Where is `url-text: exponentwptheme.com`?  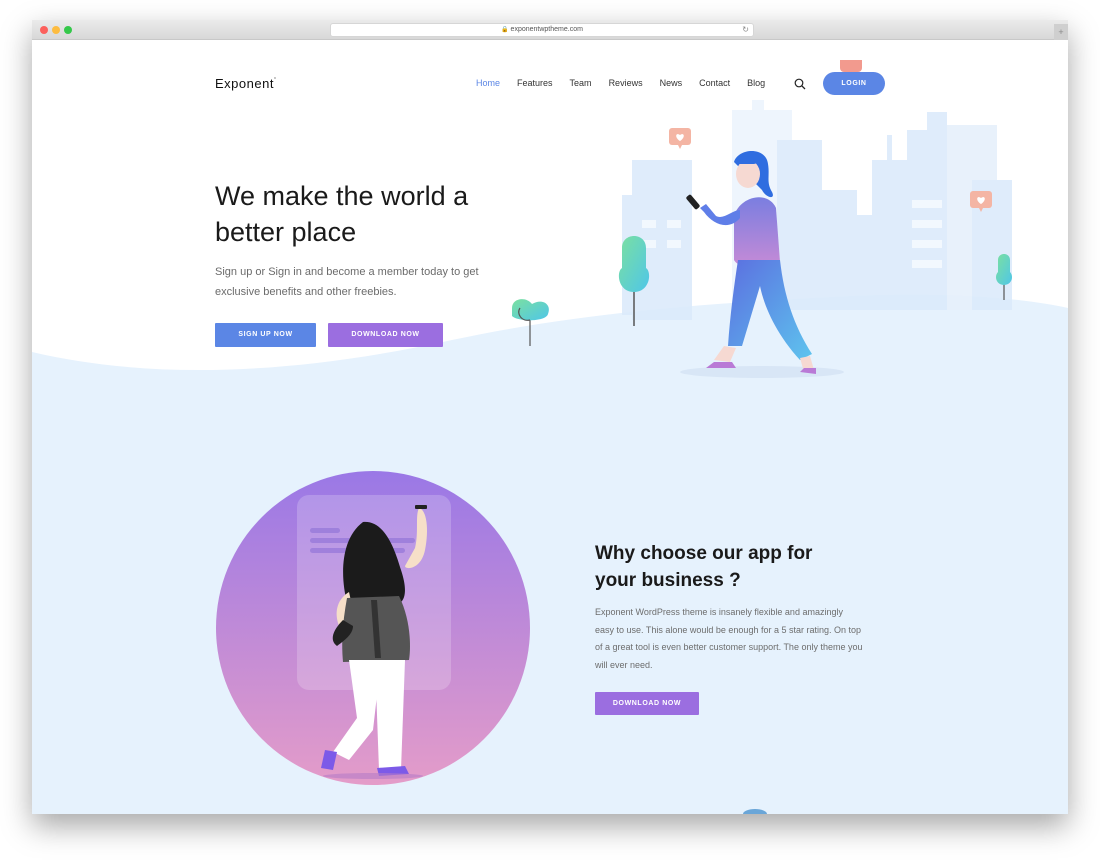 url-text: exponentwptheme.com is located at coordinates (546, 29).